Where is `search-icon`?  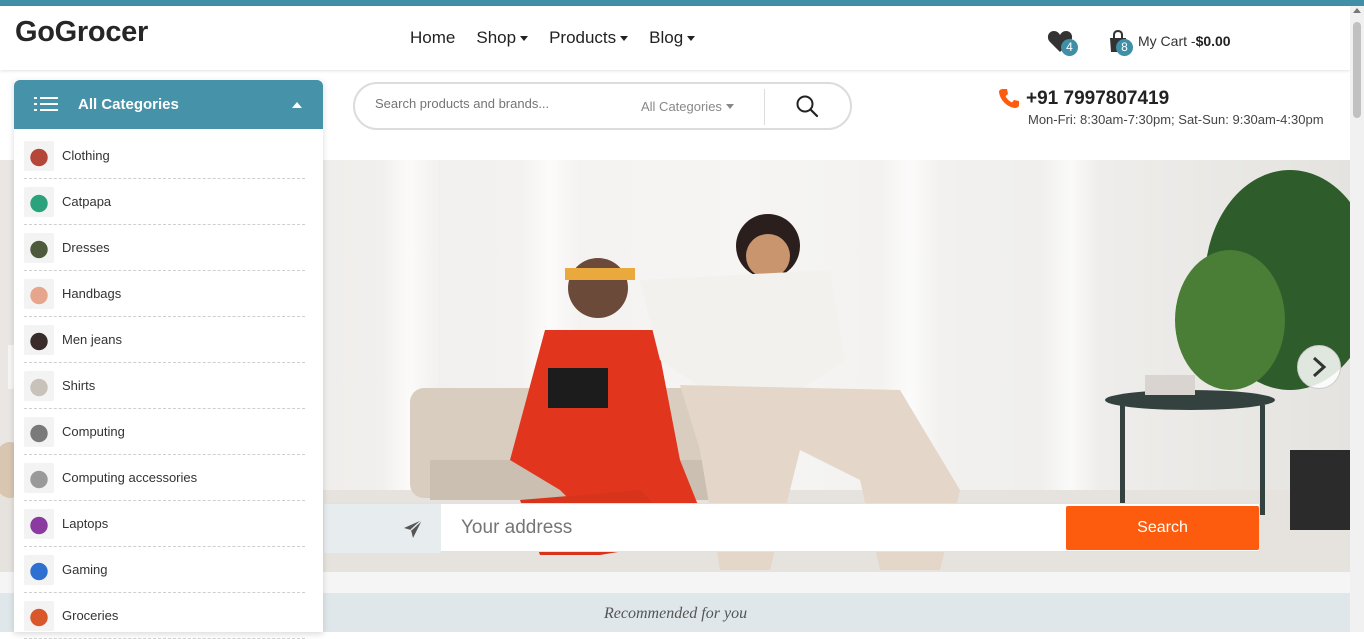
search-icon is located at coordinates (807, 106).